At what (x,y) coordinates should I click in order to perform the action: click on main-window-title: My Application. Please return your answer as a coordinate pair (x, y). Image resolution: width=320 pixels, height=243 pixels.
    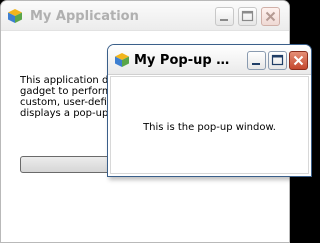
    Looking at the image, I should click on (84, 16).